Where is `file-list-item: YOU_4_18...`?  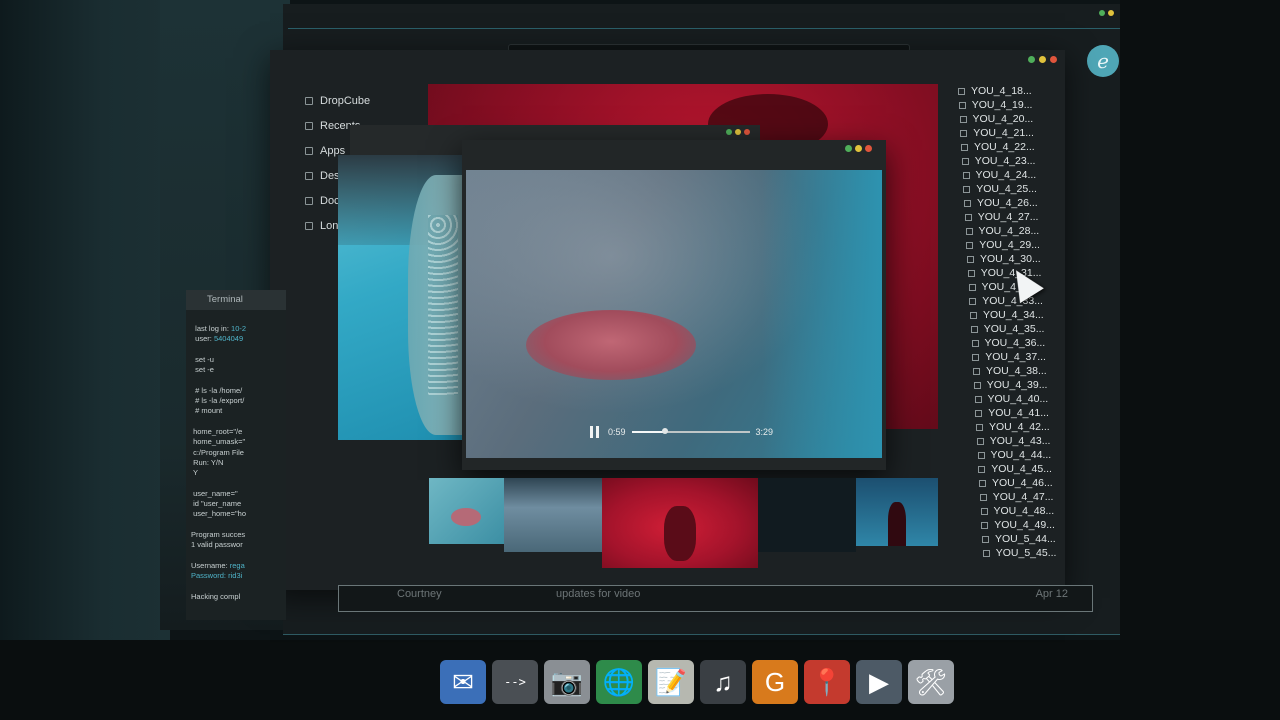 file-list-item: YOU_4_18... is located at coordinates (1015, 91).